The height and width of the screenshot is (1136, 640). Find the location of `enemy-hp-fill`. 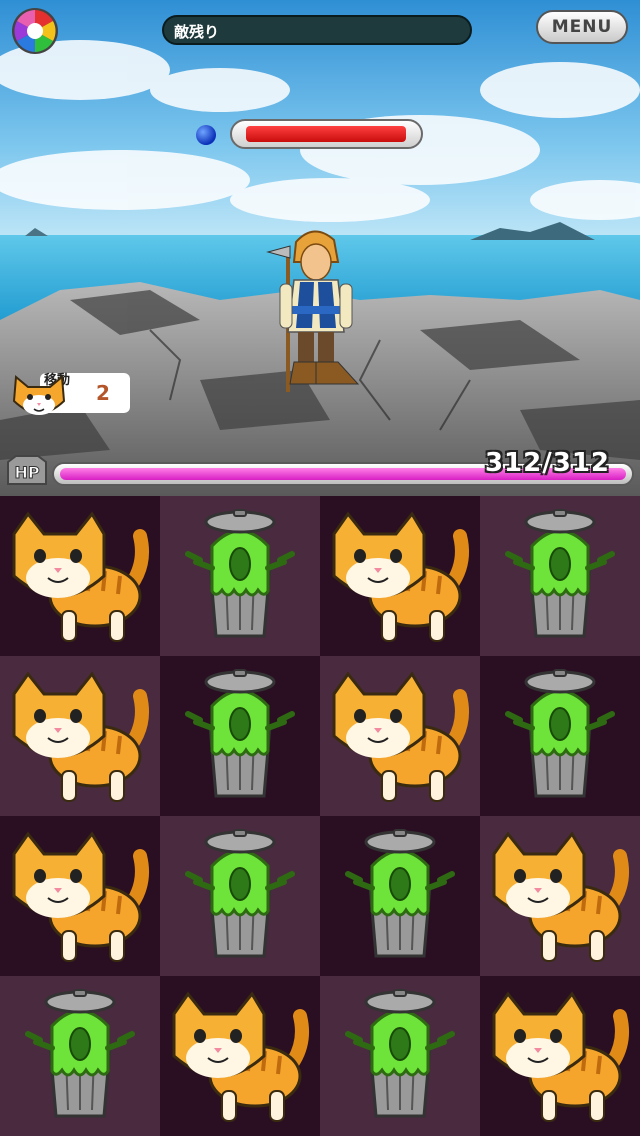

enemy-hp-fill is located at coordinates (326, 134).